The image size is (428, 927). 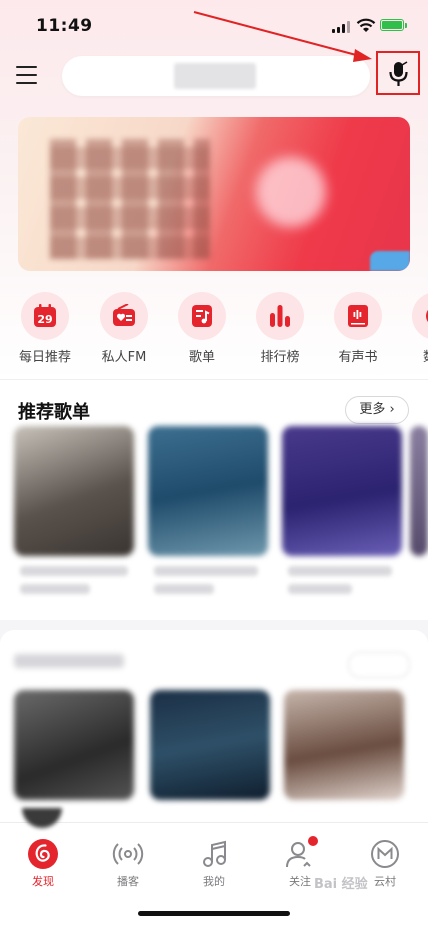 What do you see at coordinates (214, 913) in the screenshot?
I see `home-indicator` at bounding box center [214, 913].